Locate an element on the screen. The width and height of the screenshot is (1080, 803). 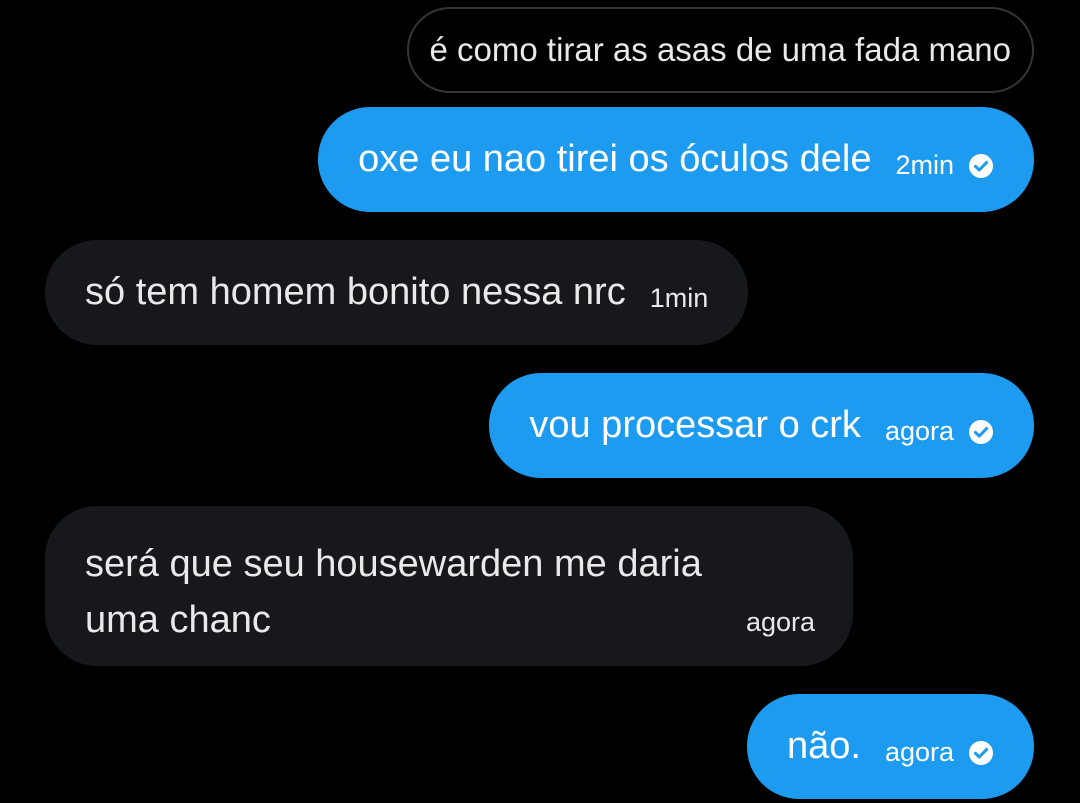
reply-quote-bubble: é como tirar as asas de uma fada mano is located at coordinates (720, 50).